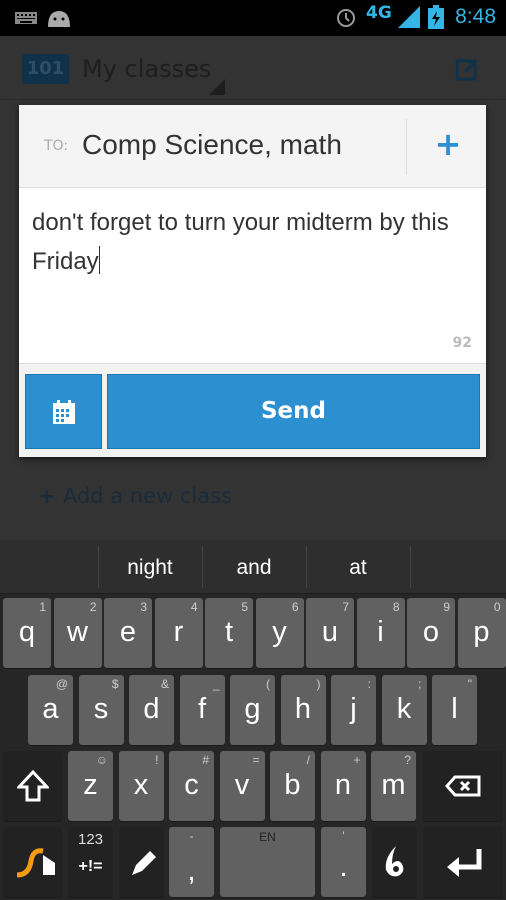  I want to click on backspace-icon, so click(463, 786).